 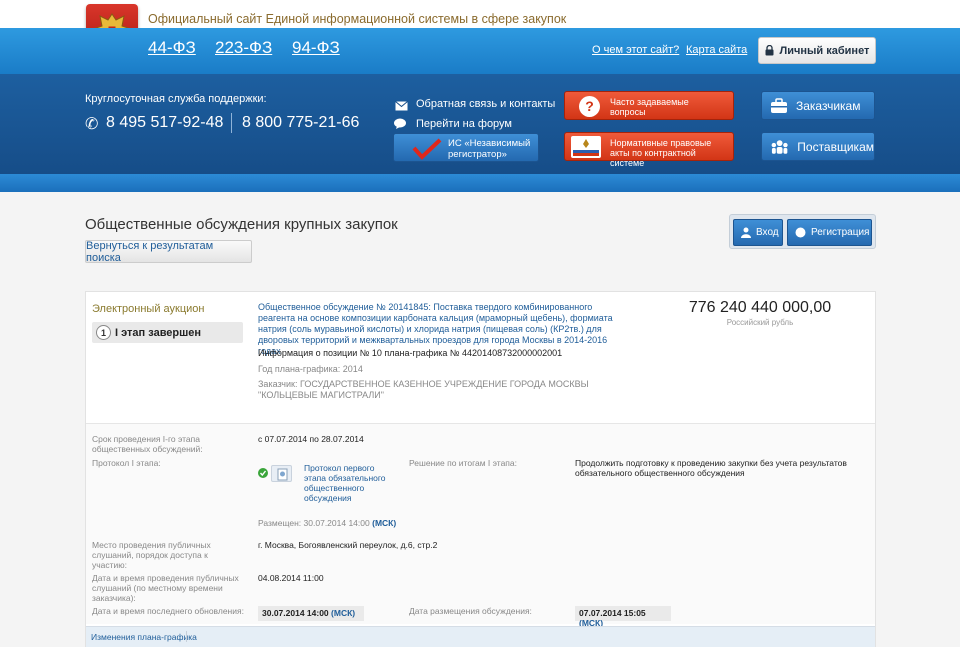 I want to click on phone-number-moscow: 8 495 517-92-48, so click(x=165, y=122).